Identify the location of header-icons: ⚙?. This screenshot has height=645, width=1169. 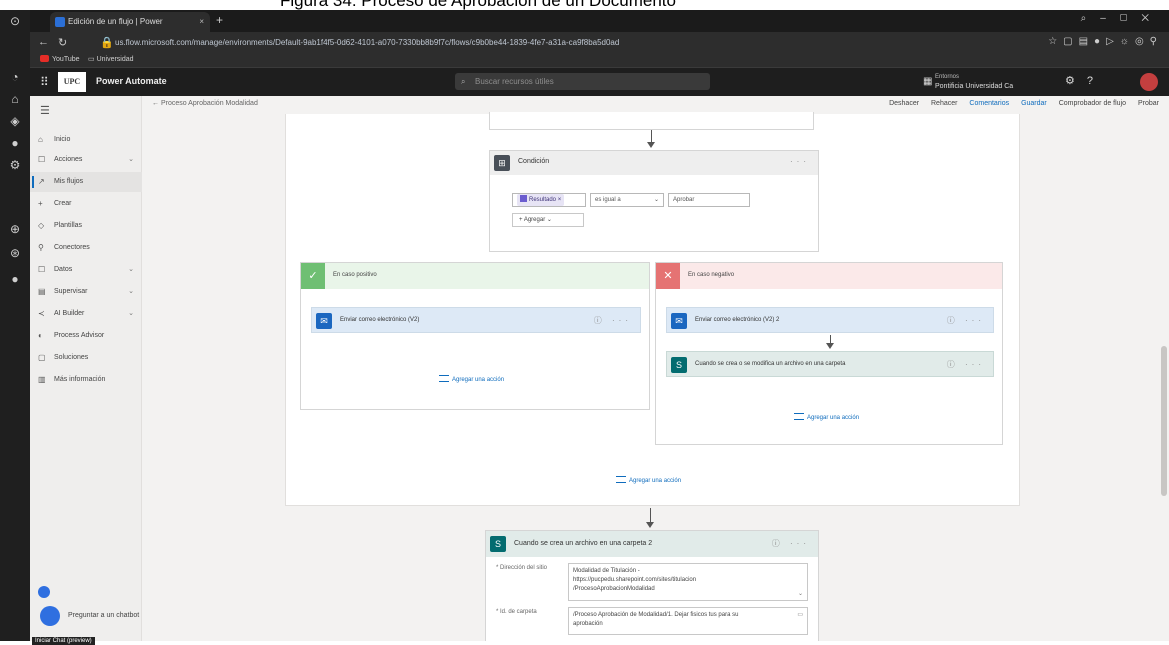
(1085, 80).